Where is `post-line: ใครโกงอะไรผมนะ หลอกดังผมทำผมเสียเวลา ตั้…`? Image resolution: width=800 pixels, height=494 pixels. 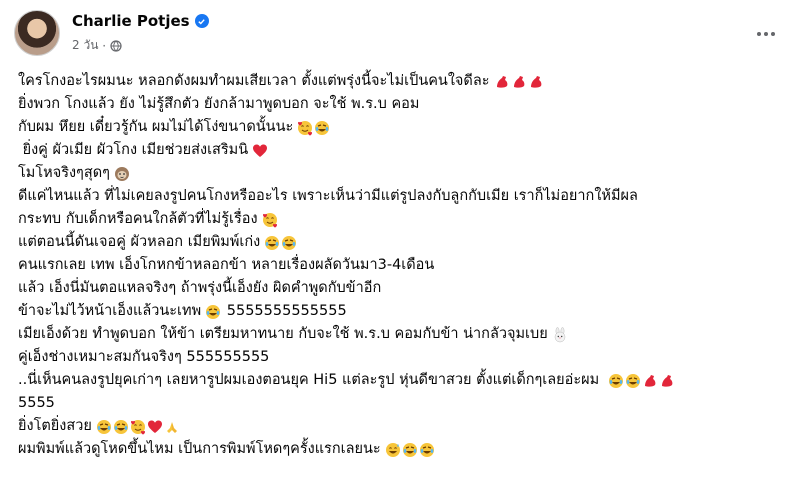
post-line: ใครโกงอะไรผมนะ หลอกดังผมทำผมเสียเวลา ตั้… is located at coordinates (403, 81).